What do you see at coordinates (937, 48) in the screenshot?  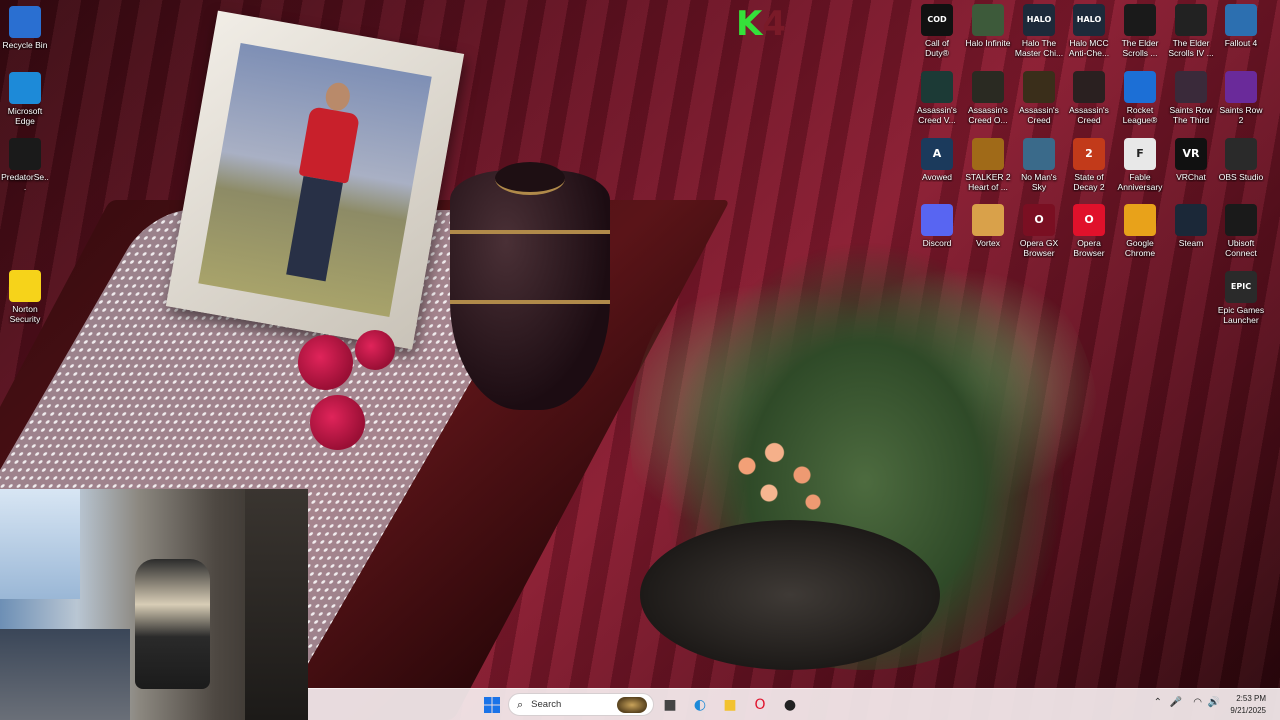 I see `desktop-icon-label: Call of Duty®` at bounding box center [937, 48].